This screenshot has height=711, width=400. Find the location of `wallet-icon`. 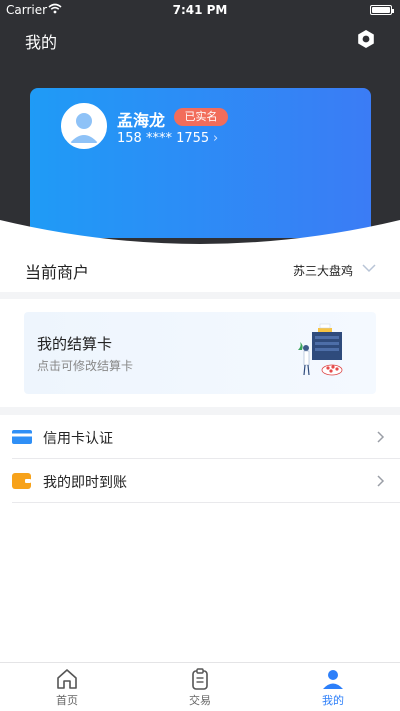

wallet-icon is located at coordinates (21, 481).